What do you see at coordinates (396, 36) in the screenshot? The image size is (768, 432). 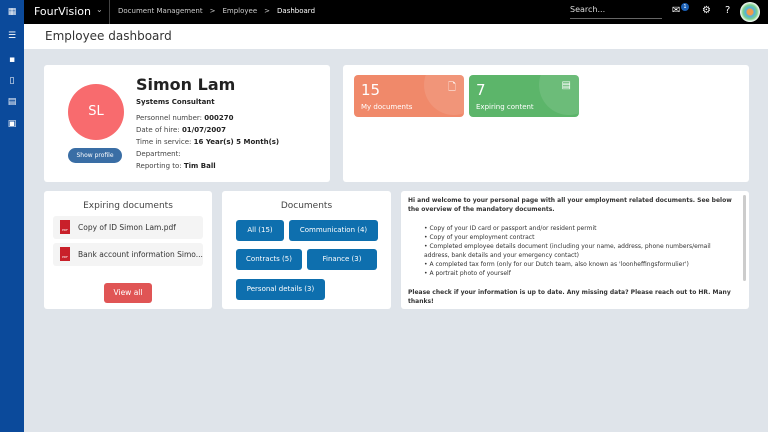 I see `page-header: Employee dashboard` at bounding box center [396, 36].